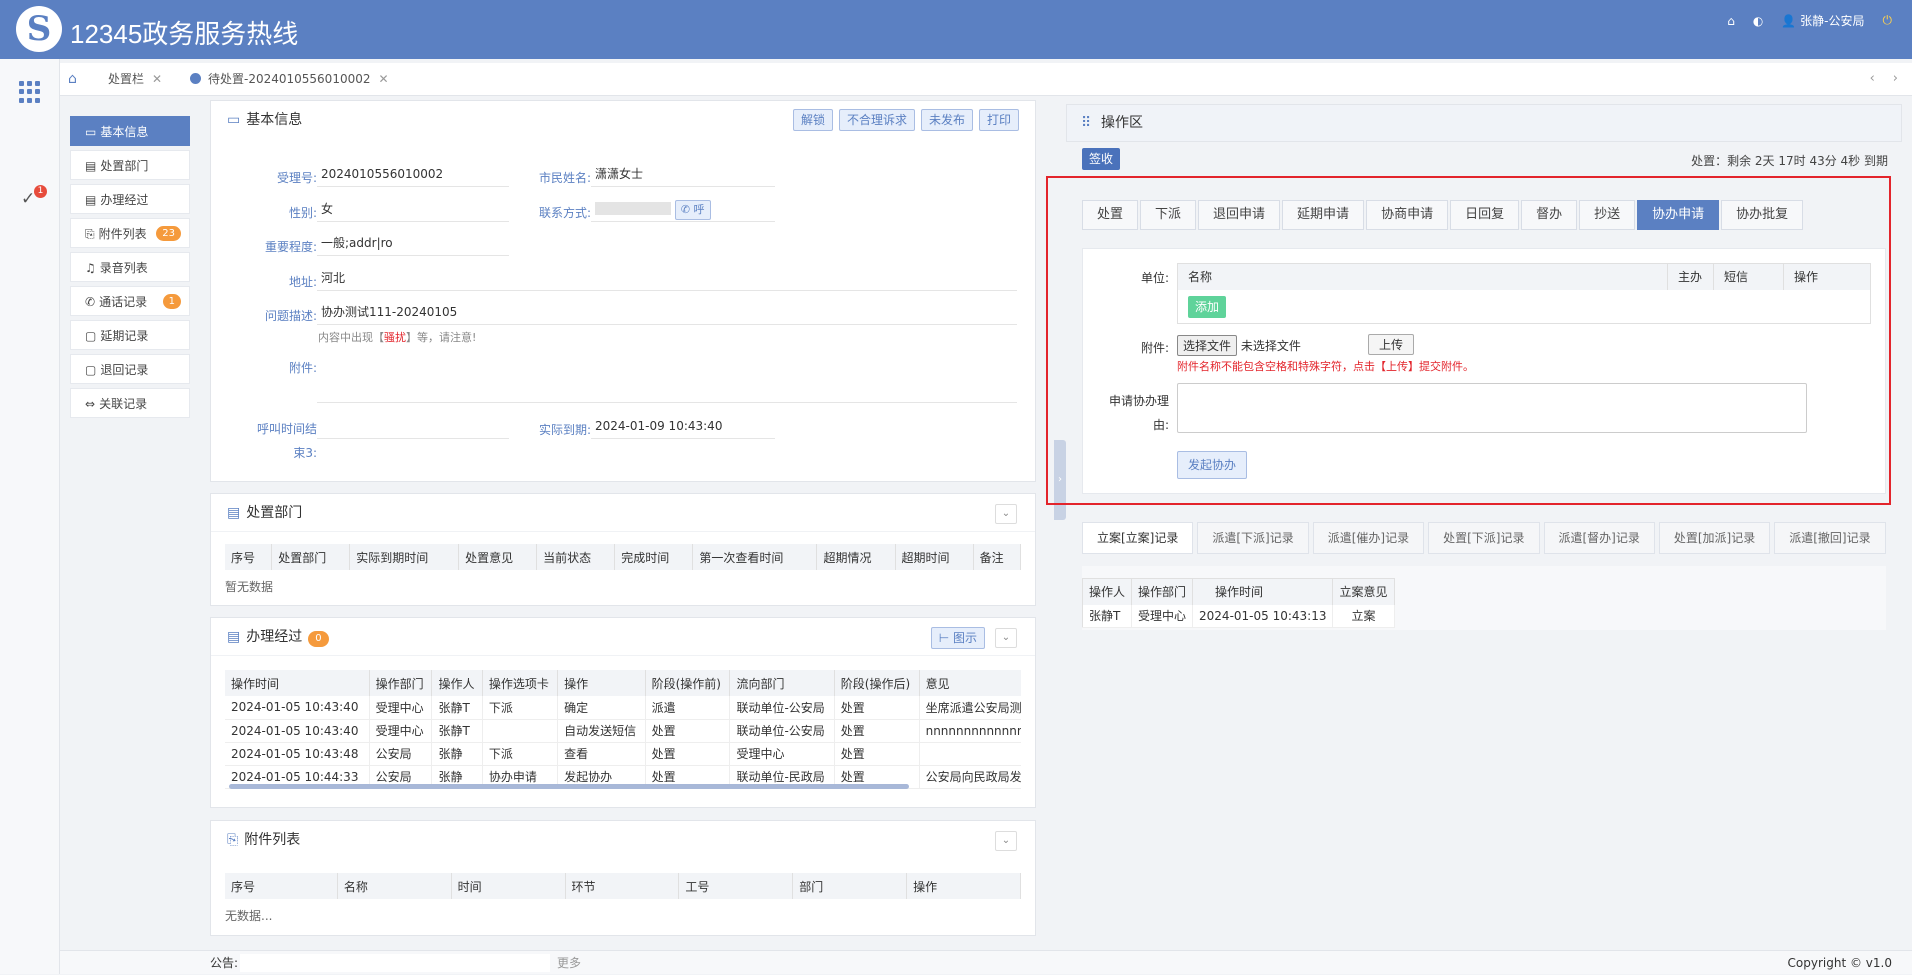  What do you see at coordinates (1839, 963) in the screenshot?
I see `copyright: Copyright © v1.0` at bounding box center [1839, 963].